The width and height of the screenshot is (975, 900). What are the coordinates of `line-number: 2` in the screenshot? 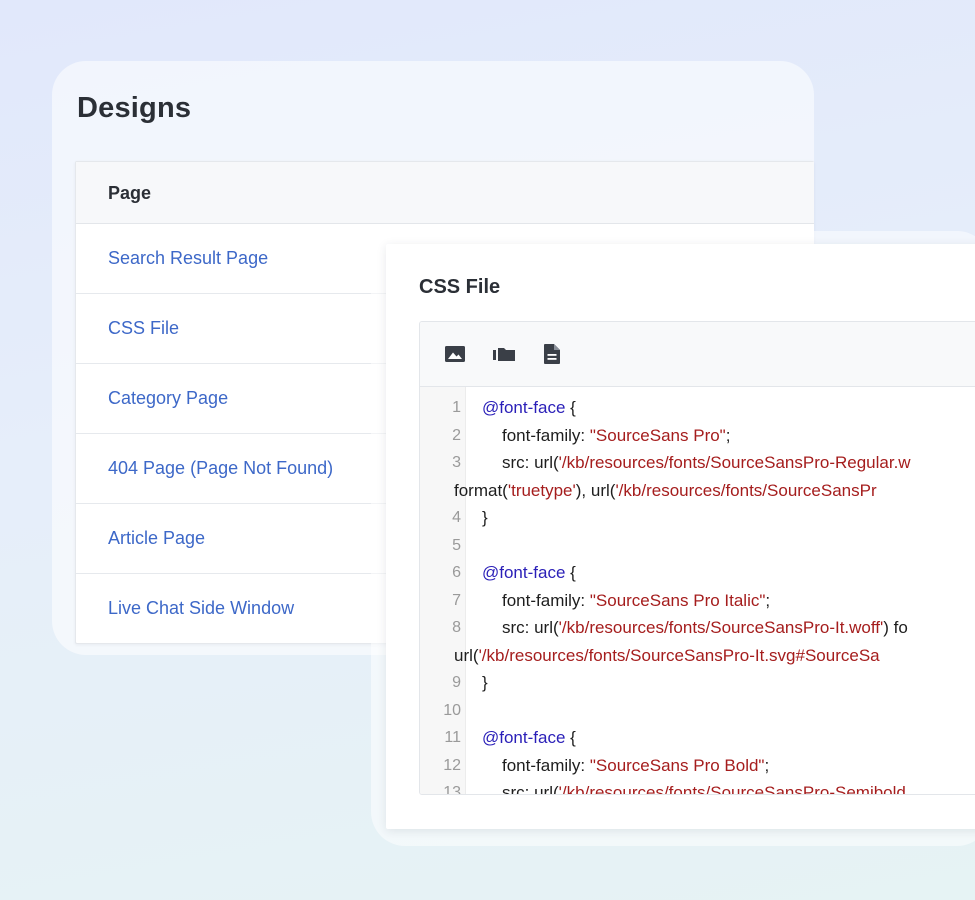 It's located at (456, 435).